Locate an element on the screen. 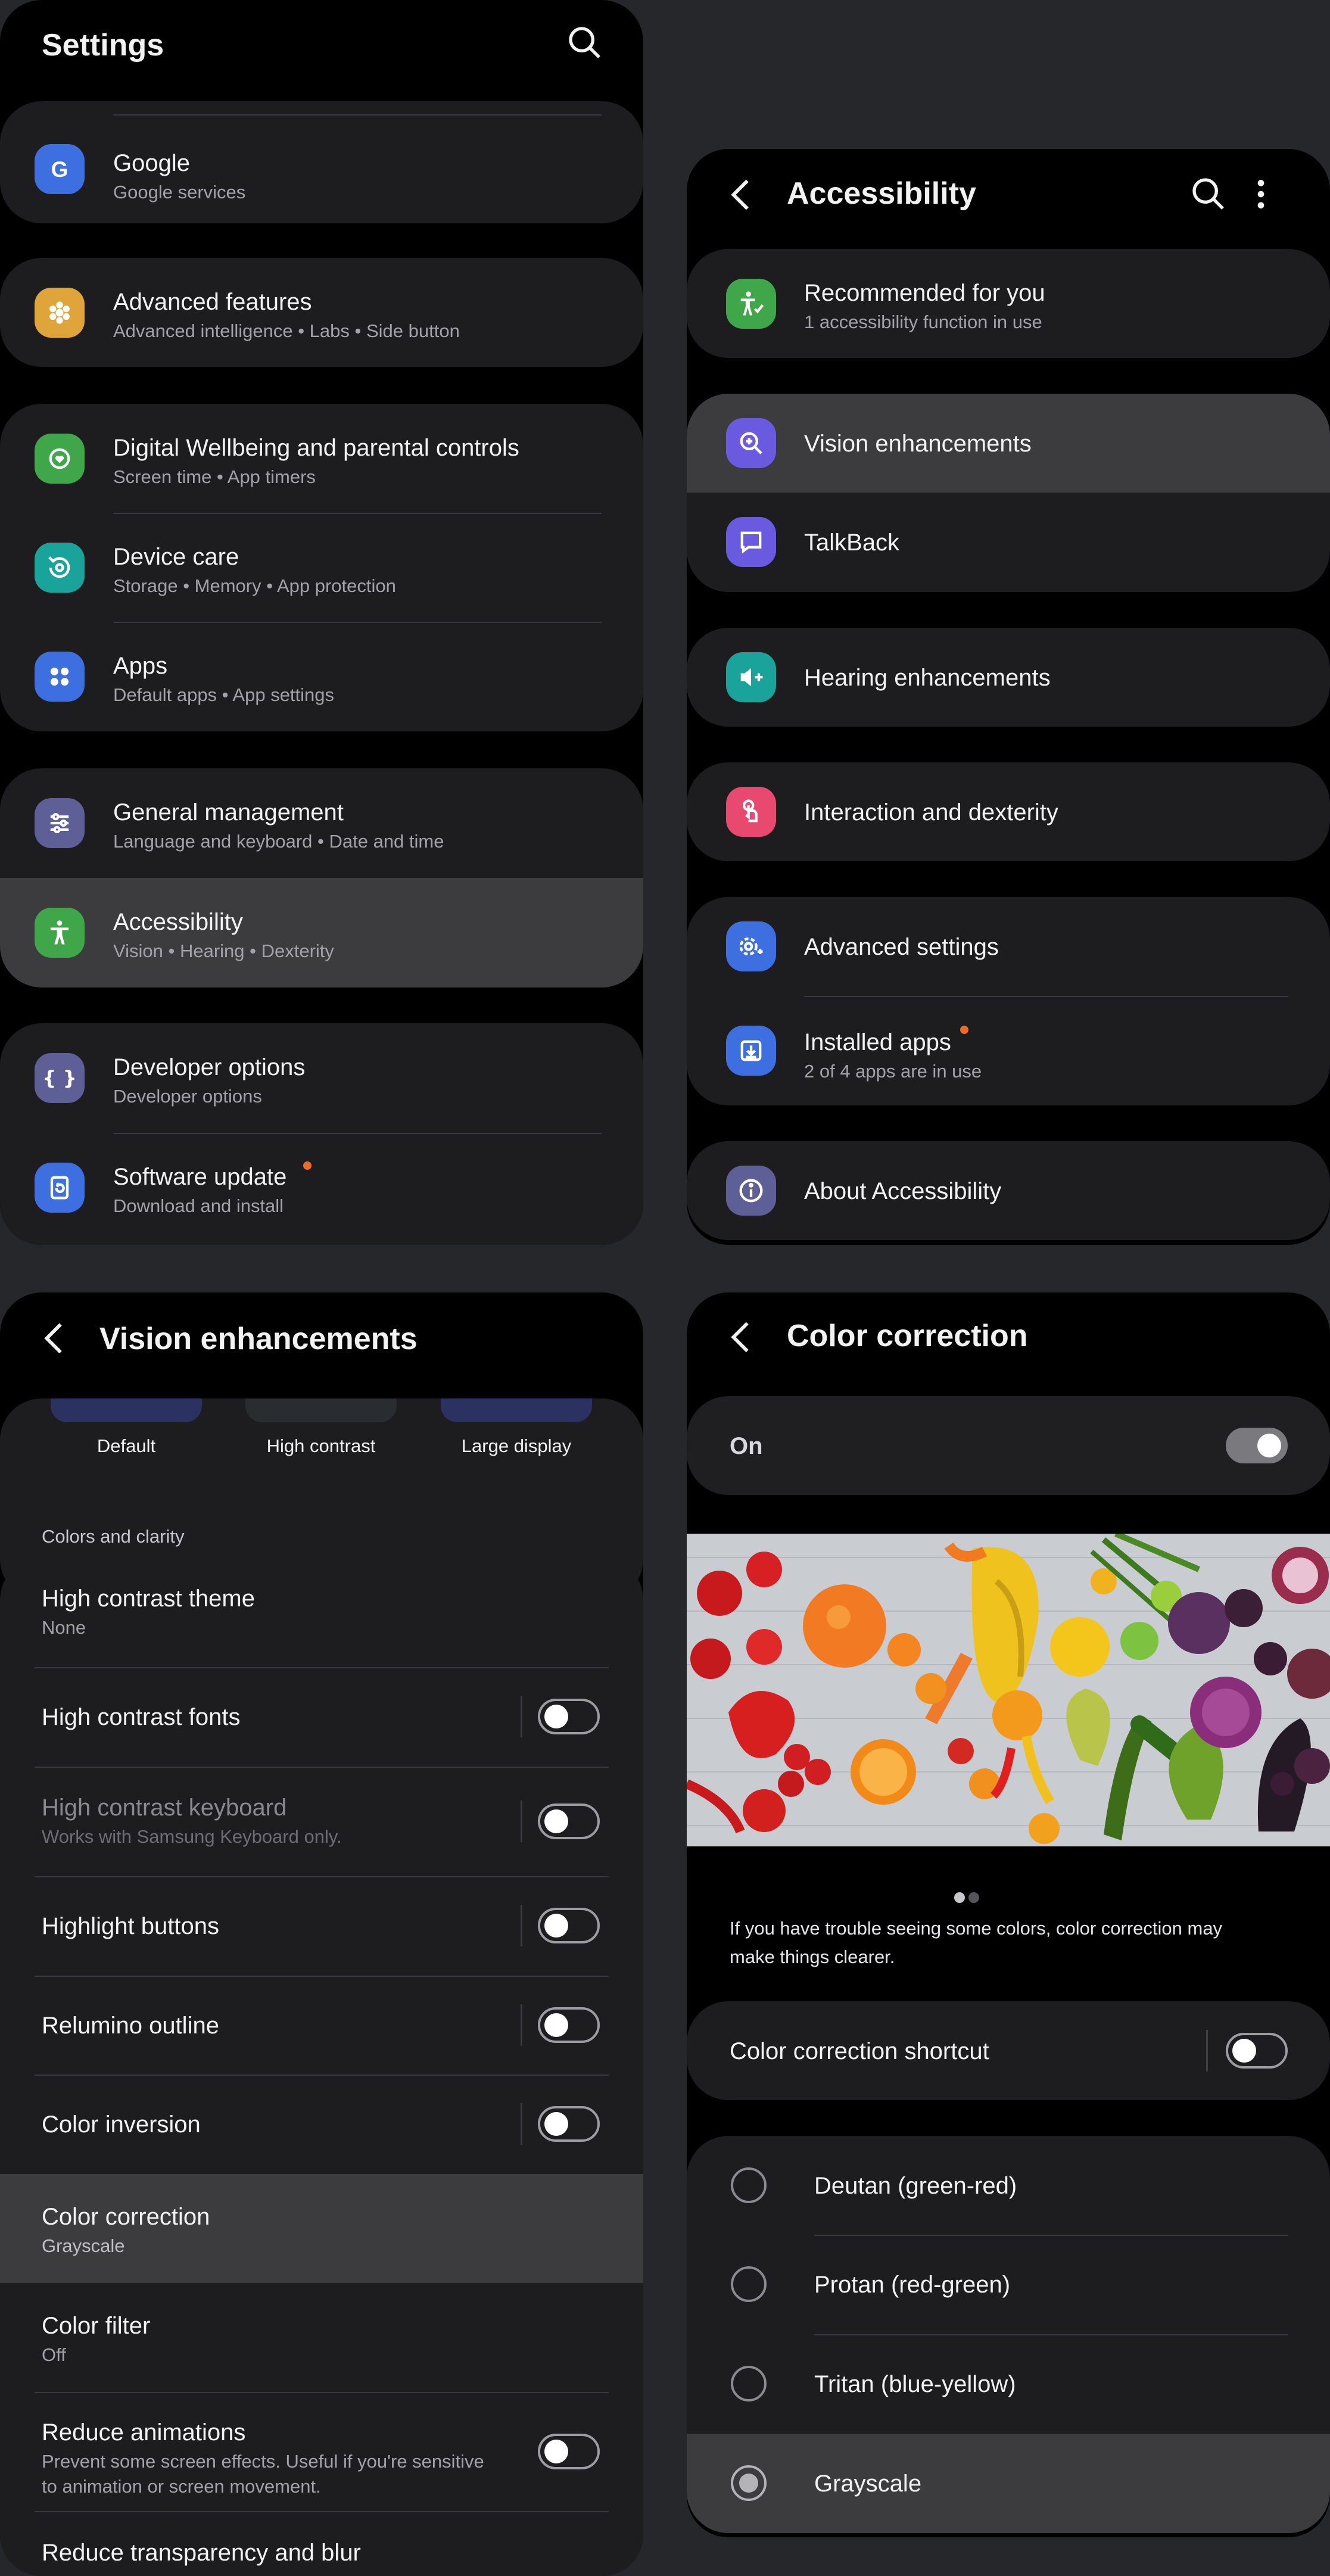  color-correction-title: Color correction is located at coordinates (126, 2217).